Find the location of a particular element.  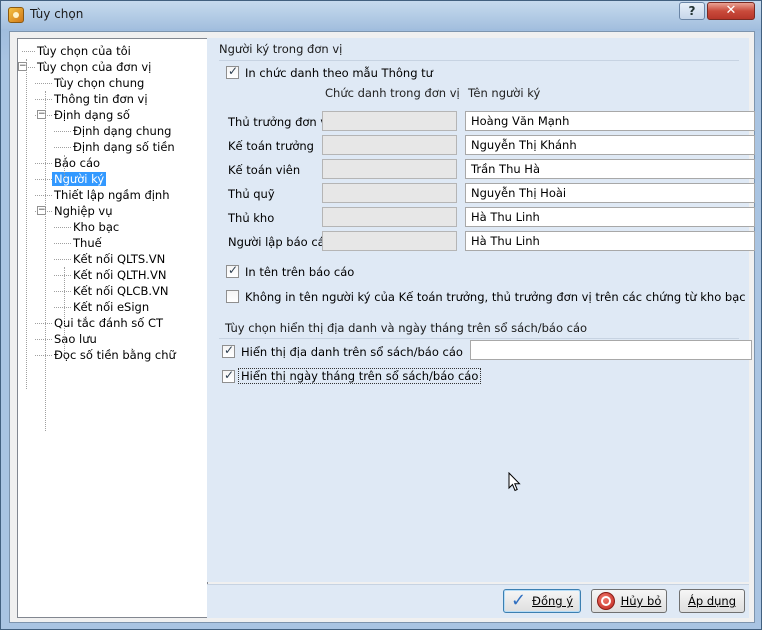

tree-item-label: Tùy chọn chung is located at coordinates (99, 83).